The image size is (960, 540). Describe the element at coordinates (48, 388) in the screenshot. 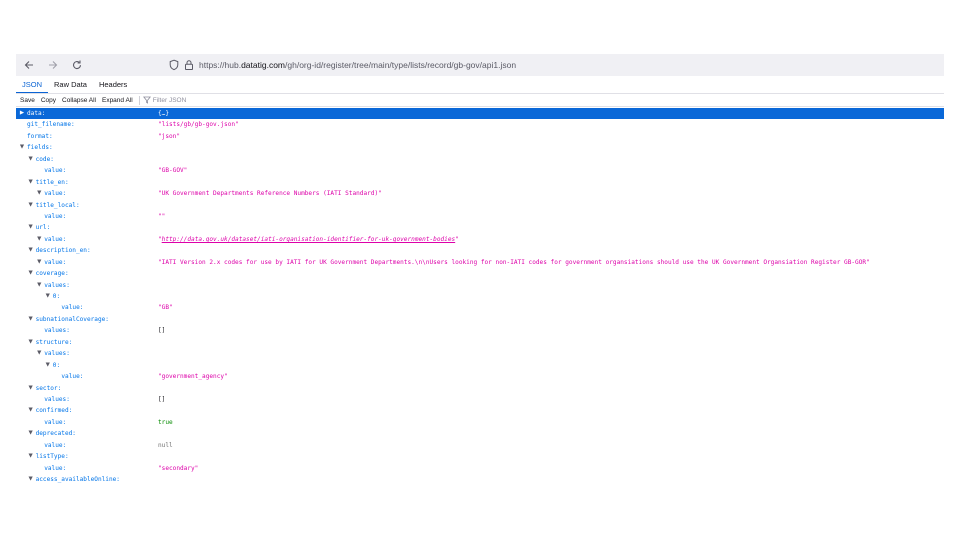

I see `json-key: sector:` at that location.